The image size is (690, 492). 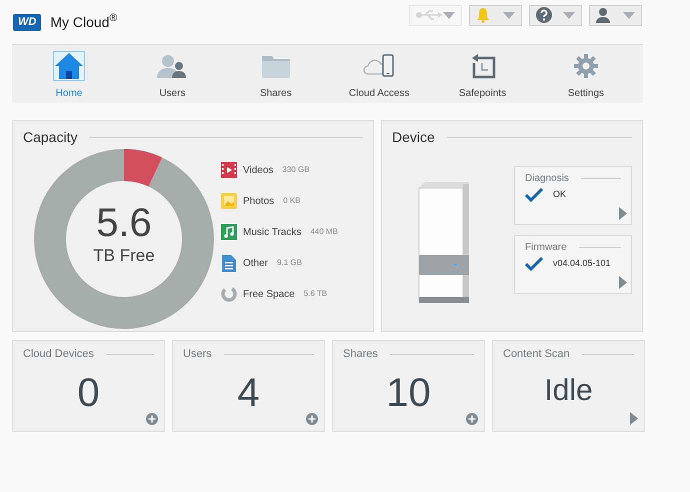 I want to click on summary-value: 10, so click(x=408, y=393).